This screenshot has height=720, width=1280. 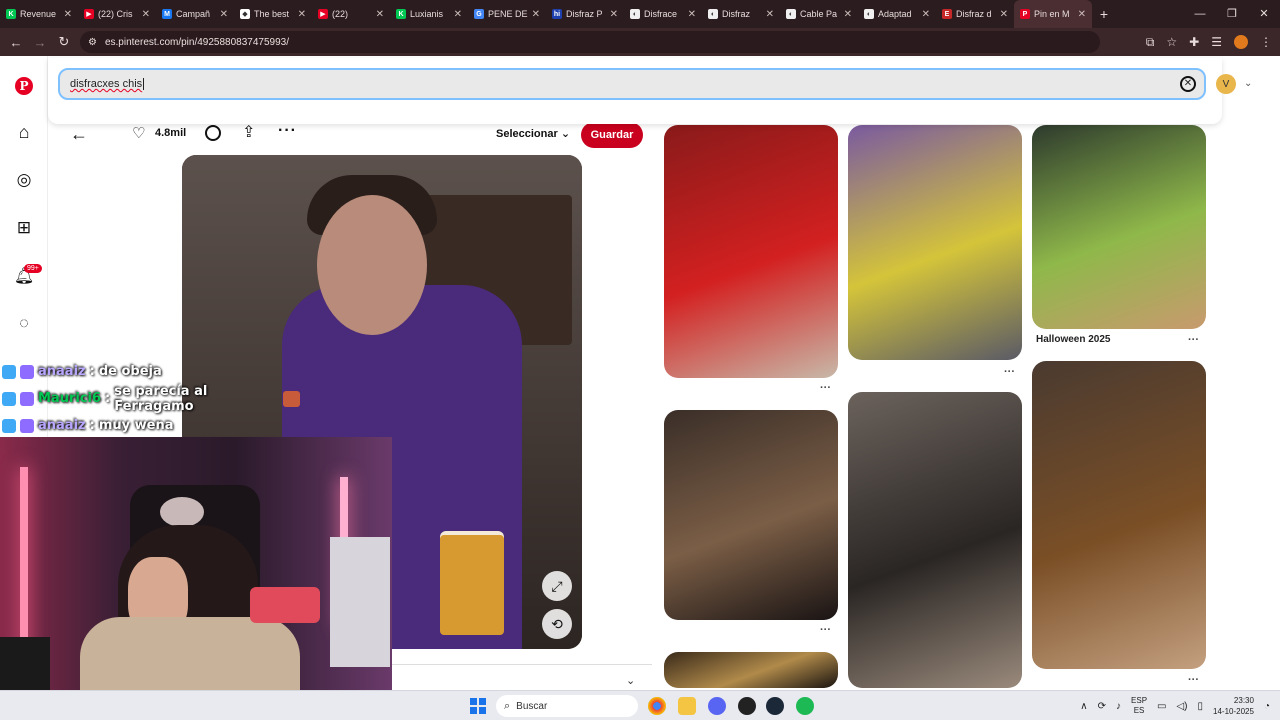 What do you see at coordinates (775, 706) in the screenshot?
I see `steam-icon` at bounding box center [775, 706].